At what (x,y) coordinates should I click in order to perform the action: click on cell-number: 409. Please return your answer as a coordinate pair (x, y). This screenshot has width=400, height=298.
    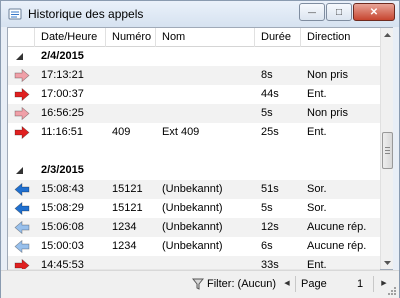
    Looking at the image, I should click on (121, 132).